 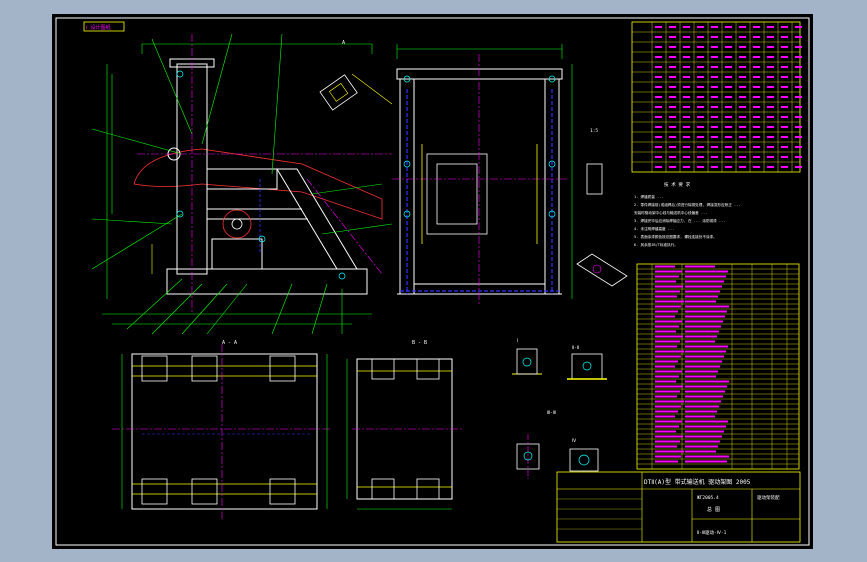 What do you see at coordinates (713, 509) in the screenshot?
I see `svg-text: 总 图` at bounding box center [713, 509].